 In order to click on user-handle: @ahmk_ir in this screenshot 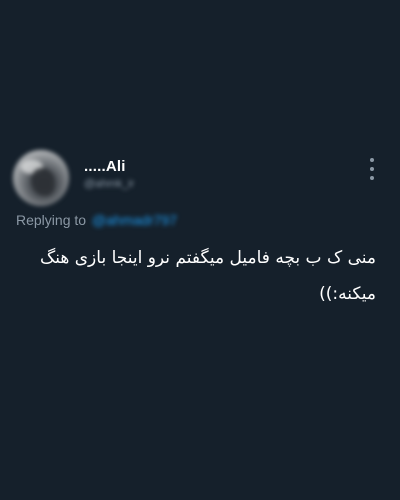, I will do `click(109, 184)`.